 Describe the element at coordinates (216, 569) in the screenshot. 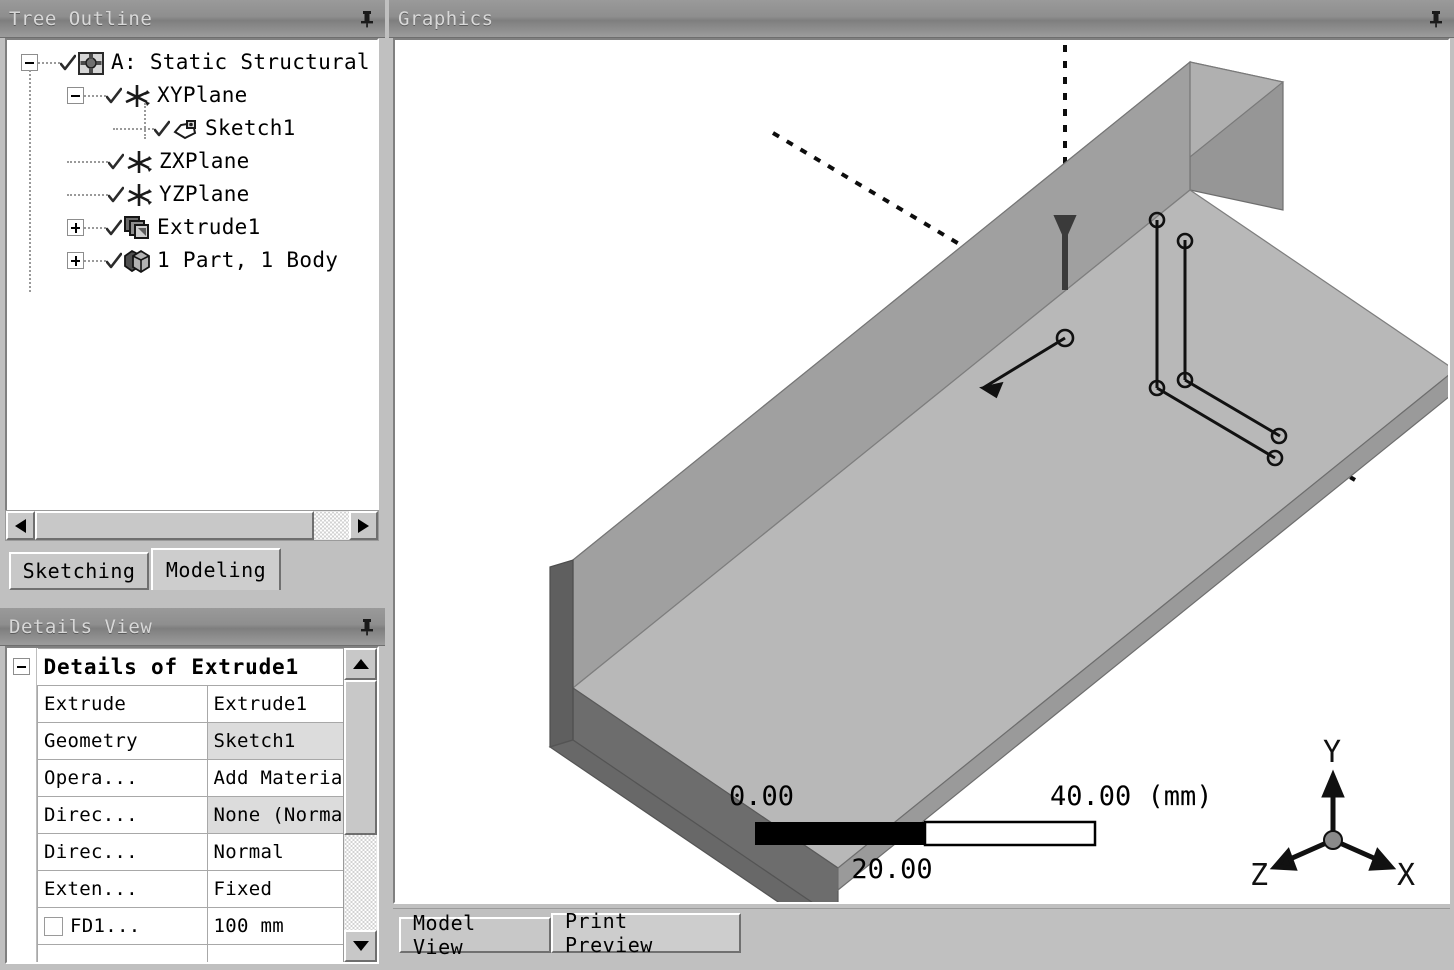

I see `tab-modeling: Modeling` at that location.